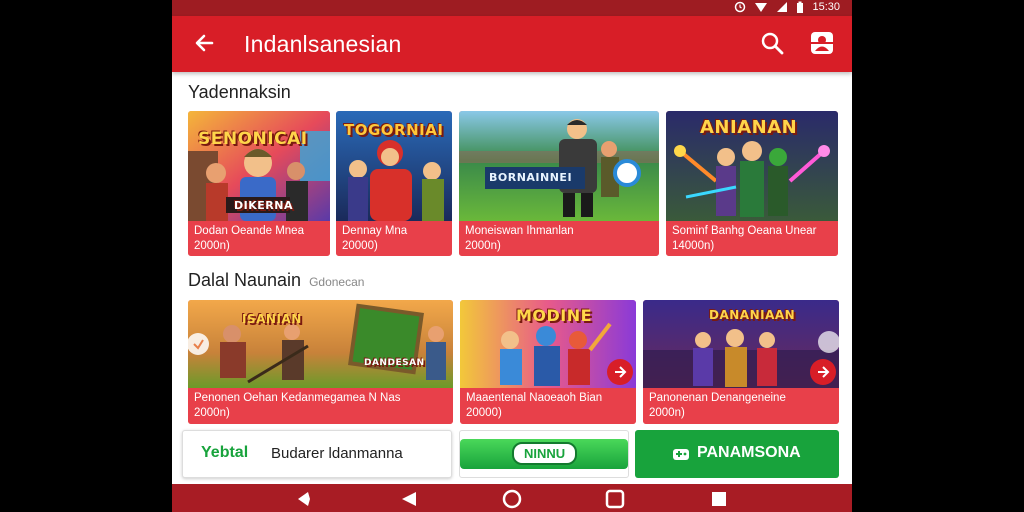  Describe the element at coordinates (717, 398) in the screenshot. I see `card-title: Panonenan Denangeneine` at that location.